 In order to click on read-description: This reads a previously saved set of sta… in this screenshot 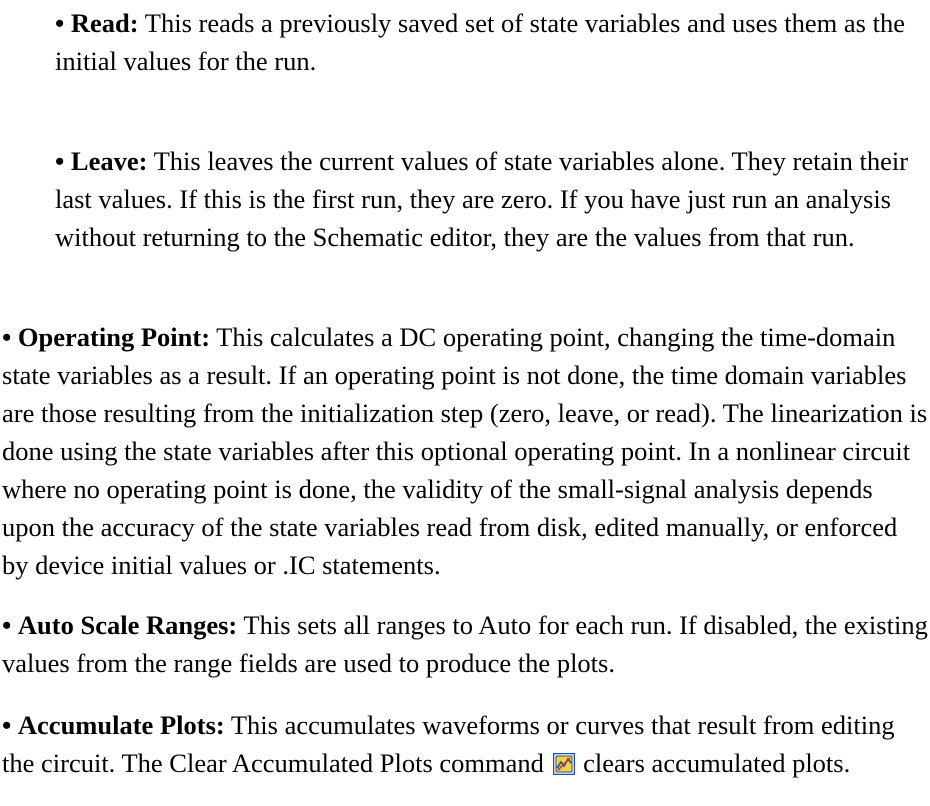, I will do `click(480, 42)`.